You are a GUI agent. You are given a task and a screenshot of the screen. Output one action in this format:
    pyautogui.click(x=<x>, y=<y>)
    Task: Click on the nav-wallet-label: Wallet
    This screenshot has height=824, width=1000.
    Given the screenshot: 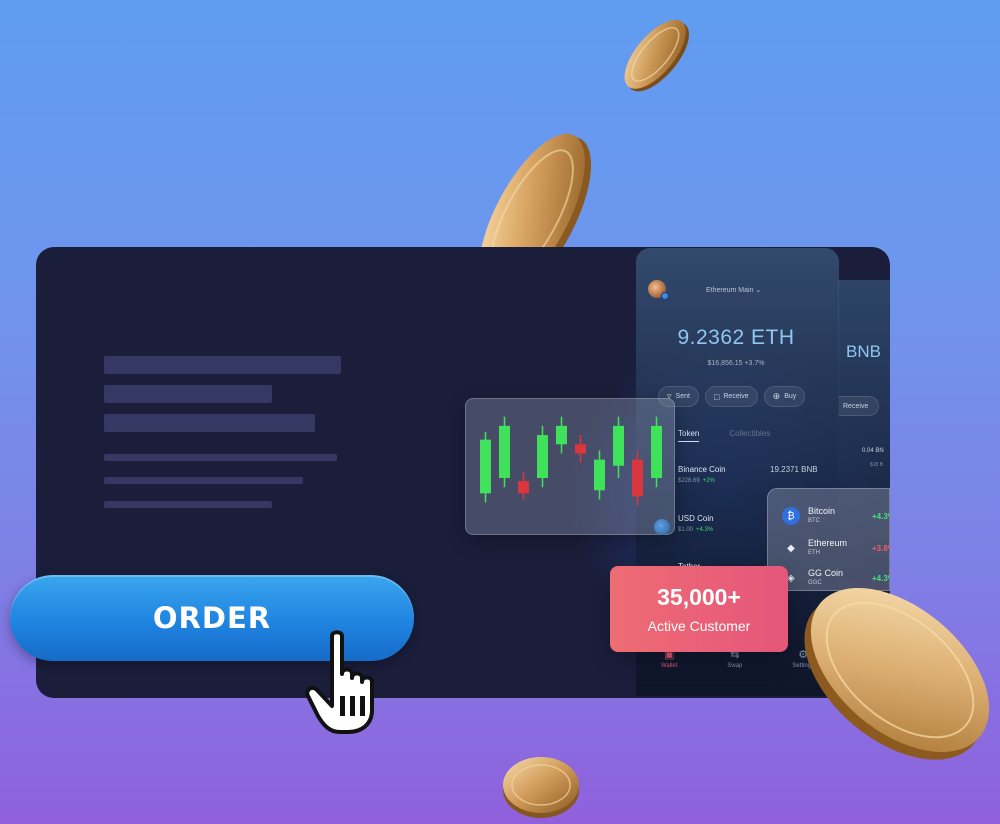 What is the action you would take?
    pyautogui.click(x=669, y=666)
    